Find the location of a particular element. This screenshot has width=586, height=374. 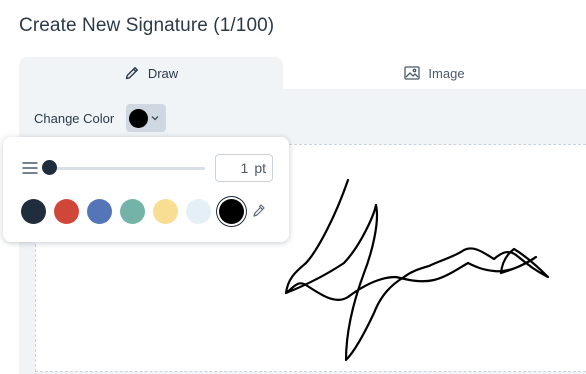

swatch-navy is located at coordinates (33, 211).